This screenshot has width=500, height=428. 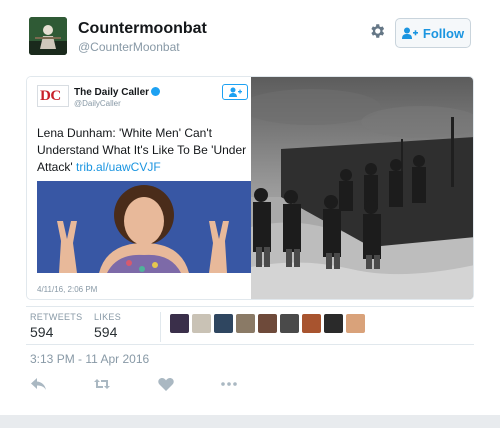 What do you see at coordinates (166, 384) in the screenshot?
I see `like-icon` at bounding box center [166, 384].